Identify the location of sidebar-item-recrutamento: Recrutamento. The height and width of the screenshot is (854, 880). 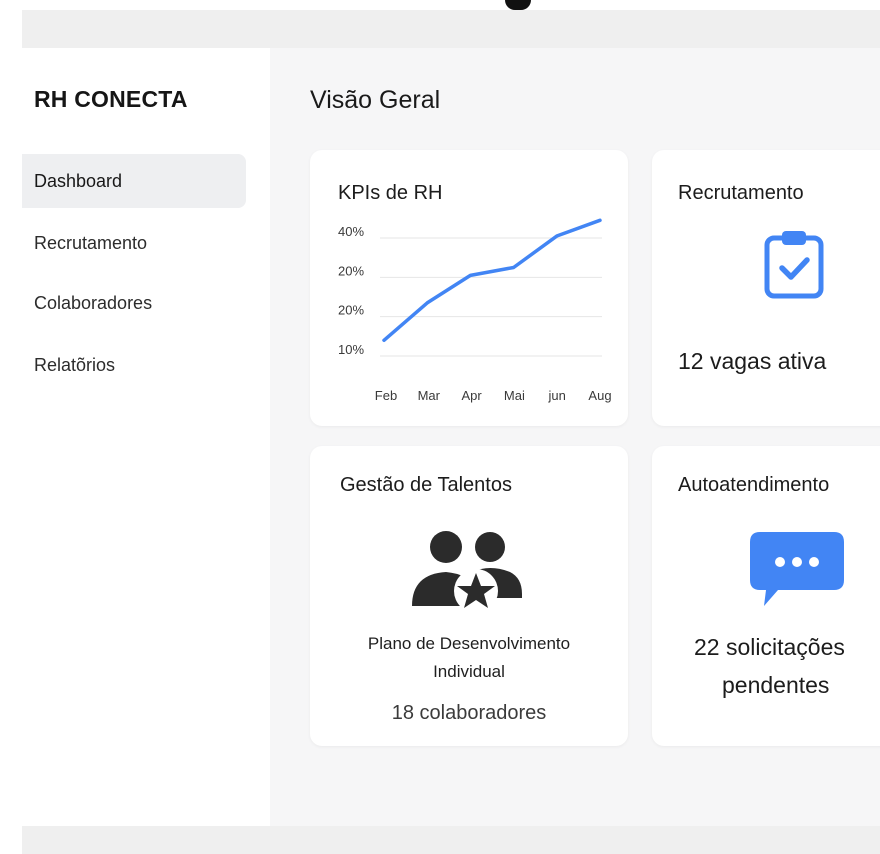
(134, 243).